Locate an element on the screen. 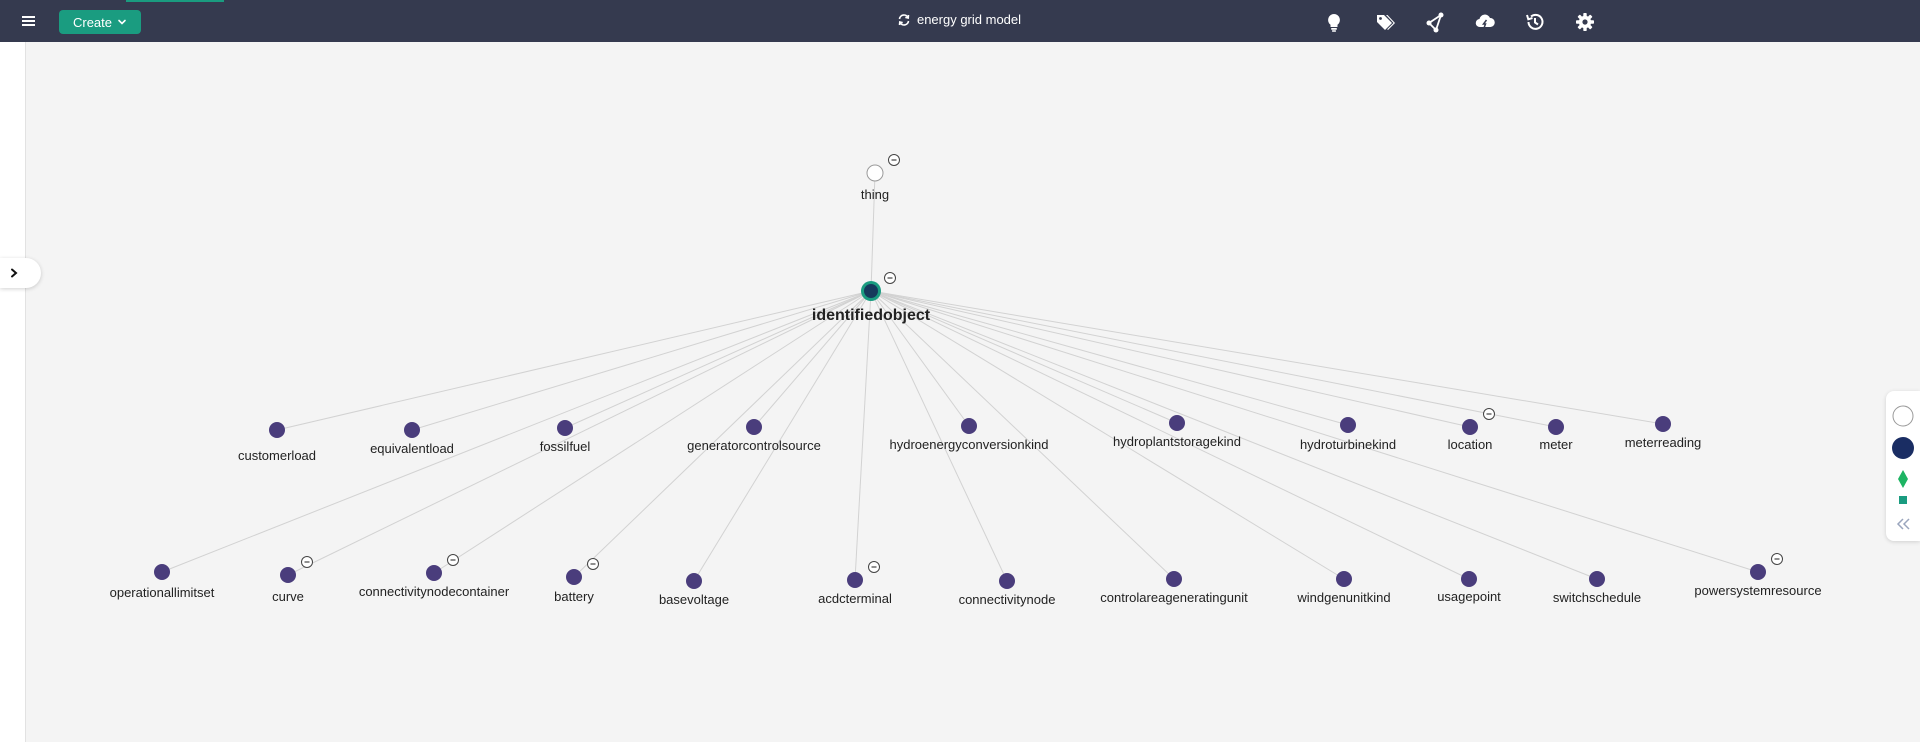 Image resolution: width=1920 pixels, height=742 pixels. node-label: meterreading is located at coordinates (1663, 442).